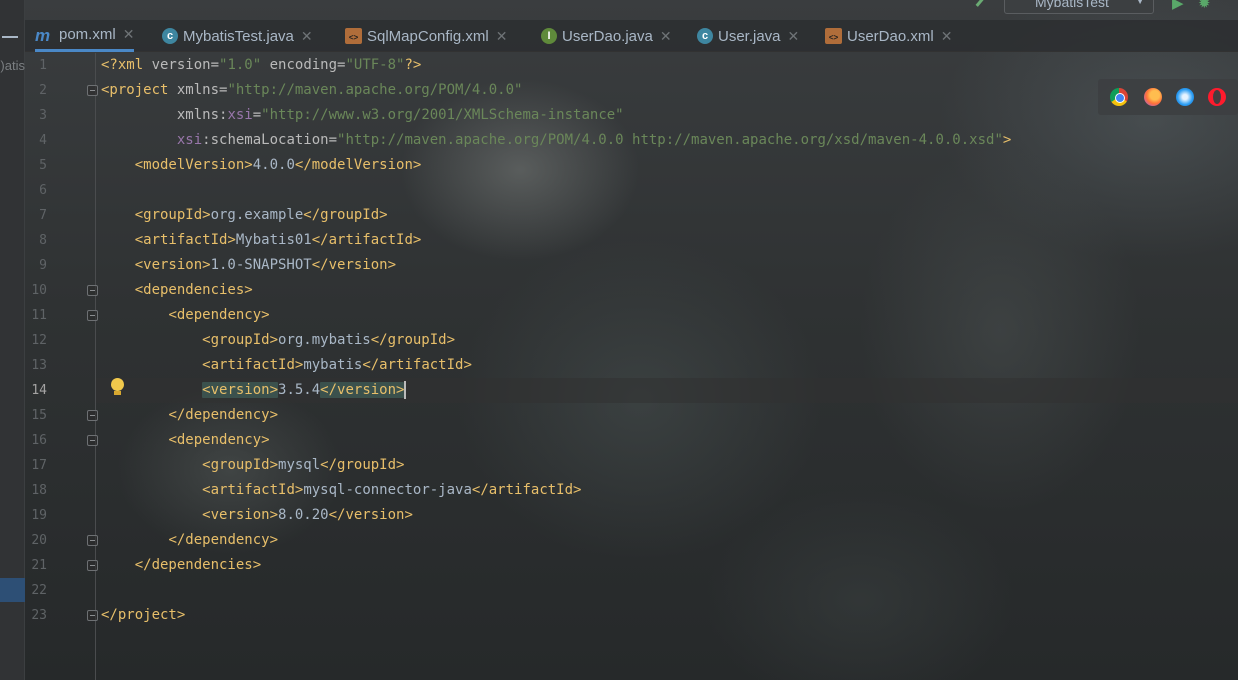 The height and width of the screenshot is (680, 1238). I want to click on line-number: 7, so click(43, 215).